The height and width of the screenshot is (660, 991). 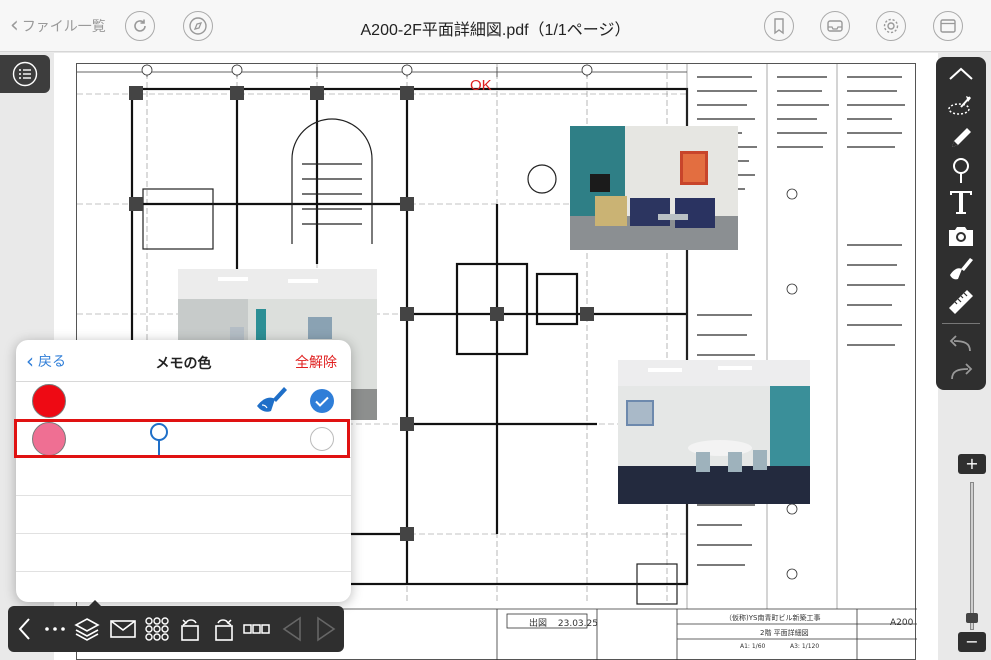 I want to click on bookmark-button, so click(x=779, y=26).